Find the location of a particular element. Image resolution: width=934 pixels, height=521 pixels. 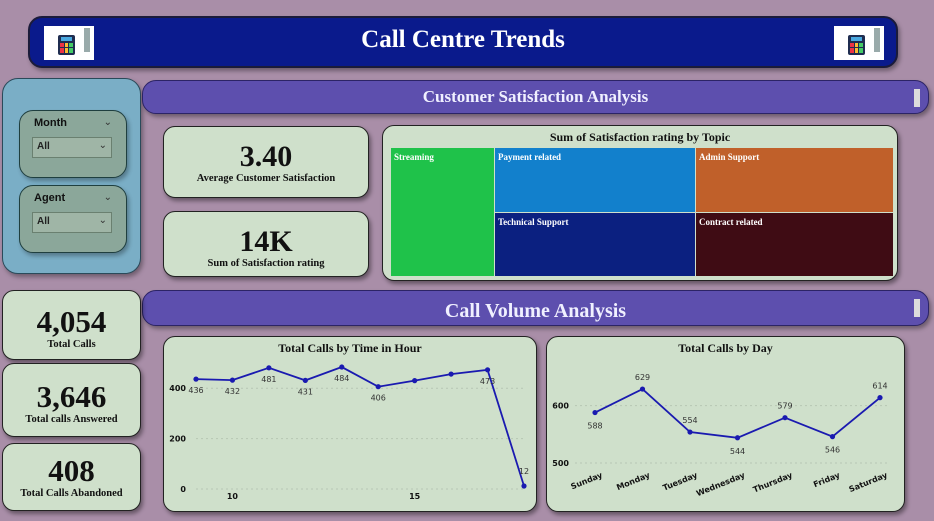

y-tick-label: 600 is located at coordinates (560, 406).